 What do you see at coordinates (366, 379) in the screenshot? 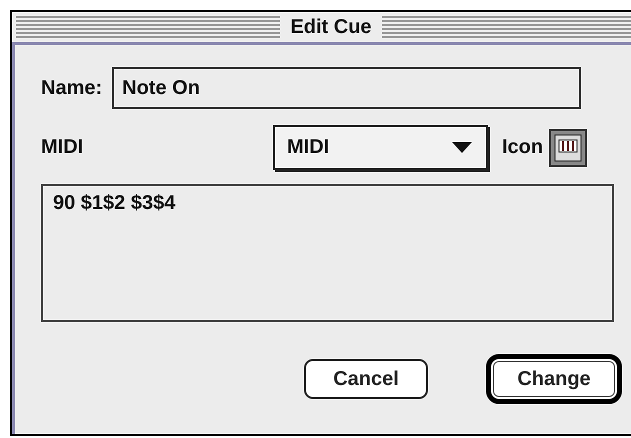
I see `dialog-button: Cancel` at bounding box center [366, 379].